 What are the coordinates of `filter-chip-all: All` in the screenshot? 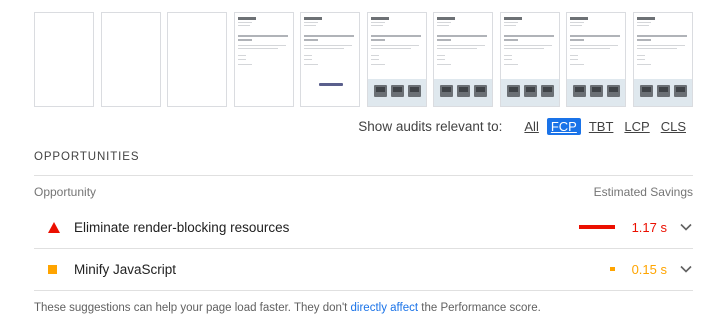 It's located at (531, 126).